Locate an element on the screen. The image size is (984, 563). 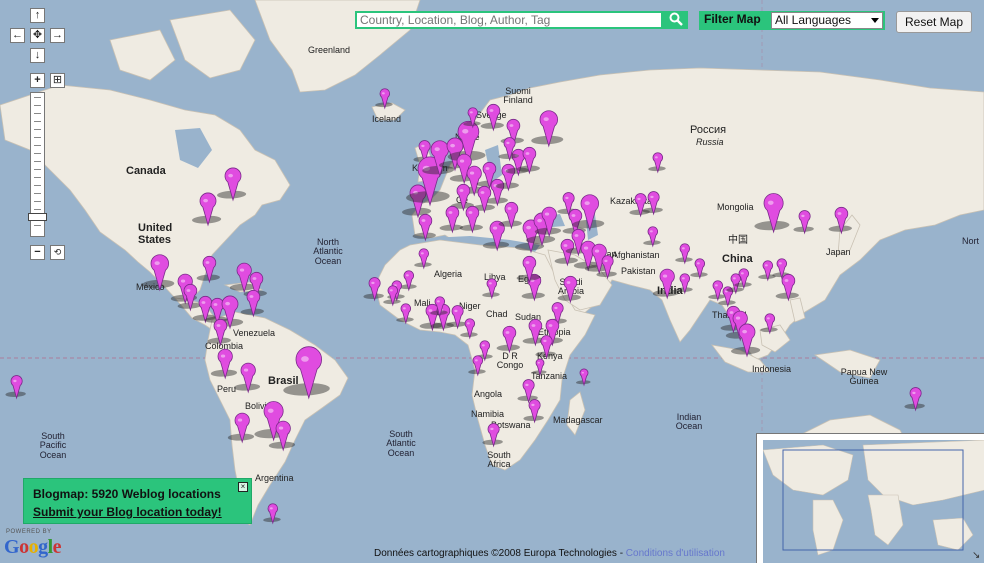
submit-blog-link: Submit your Blog location today! is located at coordinates (127, 512).